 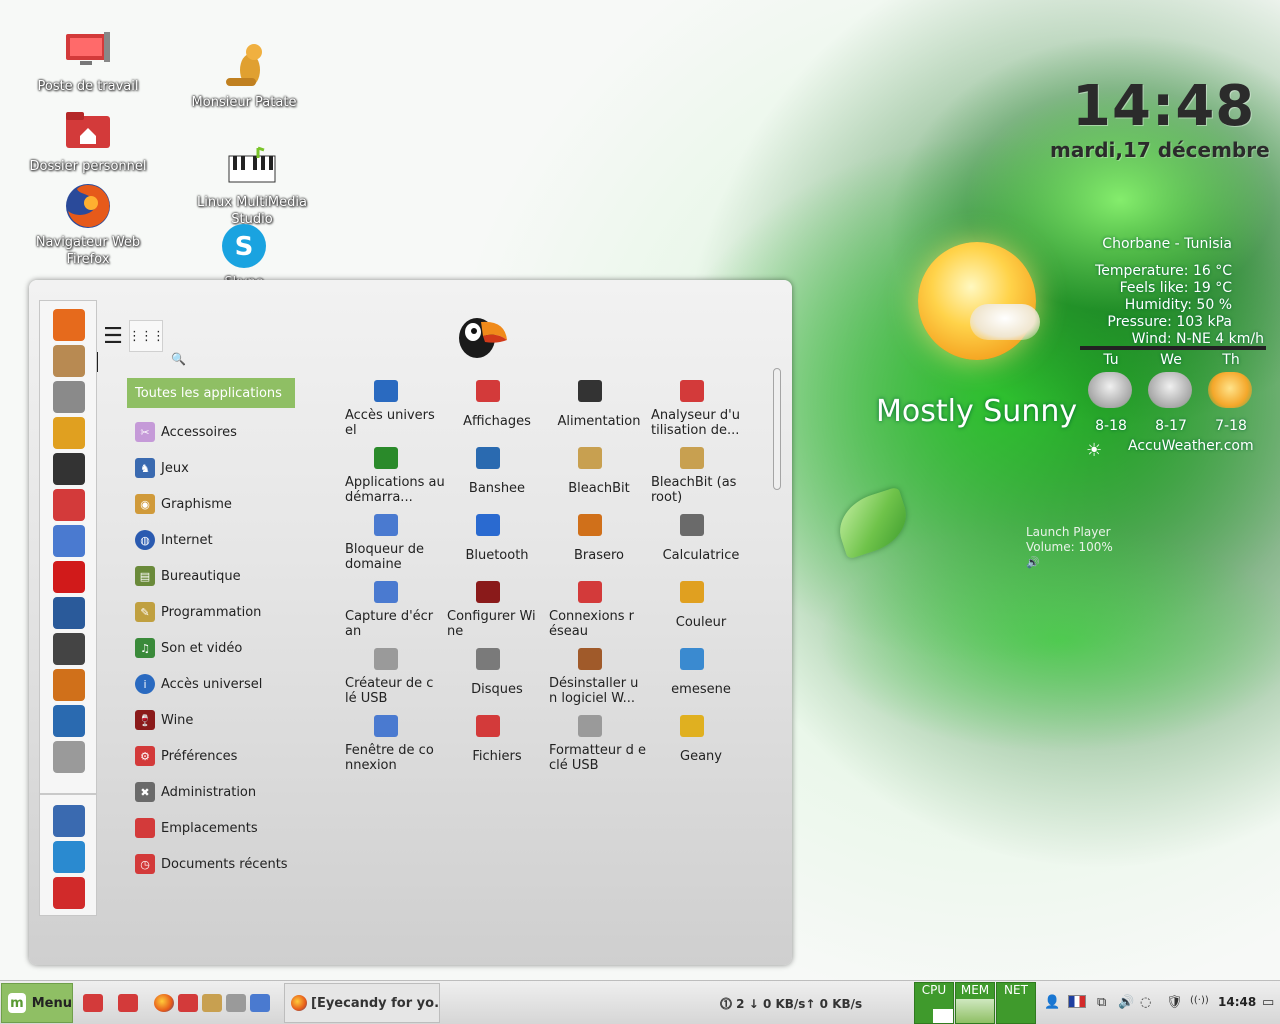 What do you see at coordinates (498, 614) in the screenshot?
I see `app-launcher: Configurer Wi ne` at bounding box center [498, 614].